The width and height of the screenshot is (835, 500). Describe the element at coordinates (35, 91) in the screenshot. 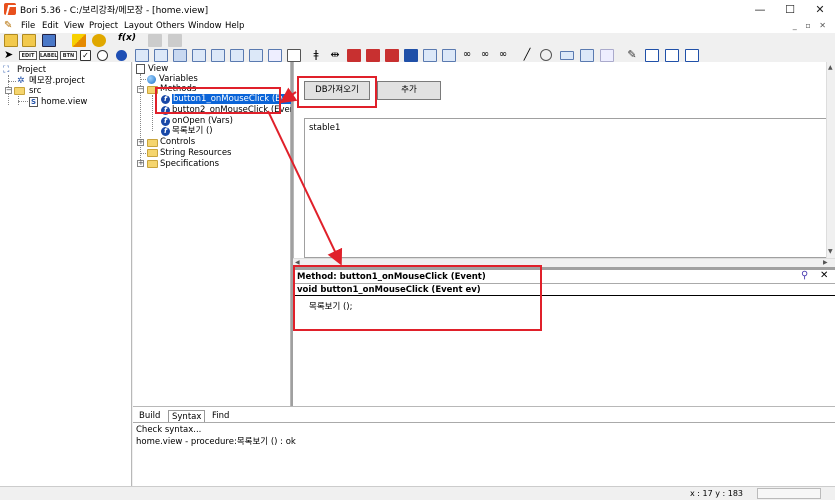

I see `src-folder: src` at that location.